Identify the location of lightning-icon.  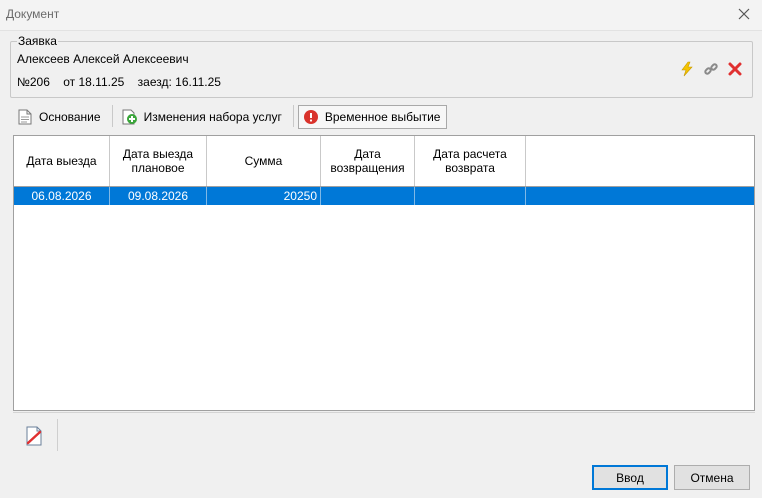
(687, 69).